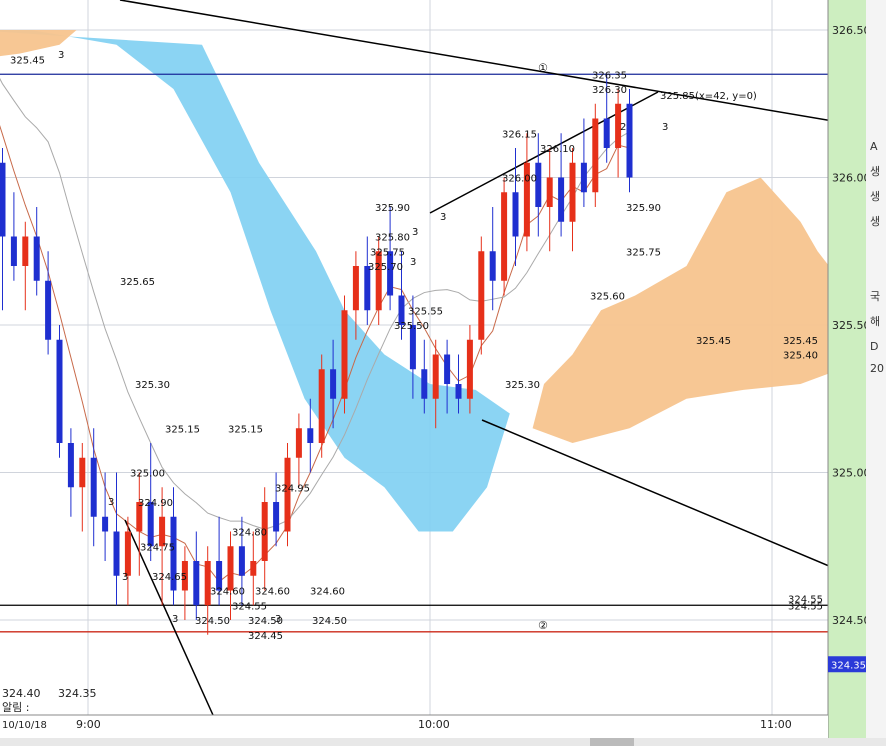  Describe the element at coordinates (851, 178) in the screenshot. I see `y-tick-label: 326.00` at that location.